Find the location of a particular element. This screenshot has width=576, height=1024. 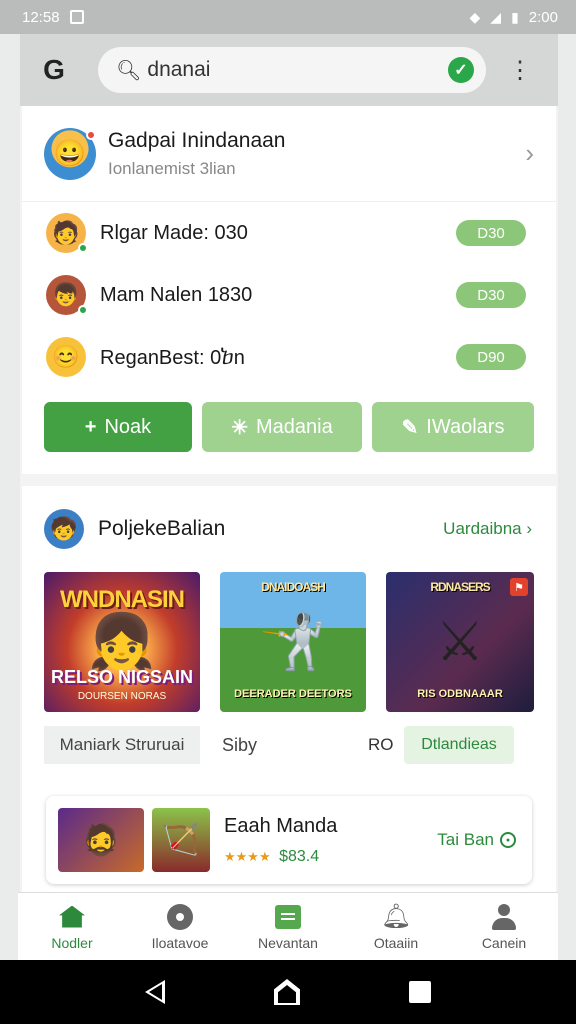

game-title: WNDNASIN is located at coordinates (122, 599).